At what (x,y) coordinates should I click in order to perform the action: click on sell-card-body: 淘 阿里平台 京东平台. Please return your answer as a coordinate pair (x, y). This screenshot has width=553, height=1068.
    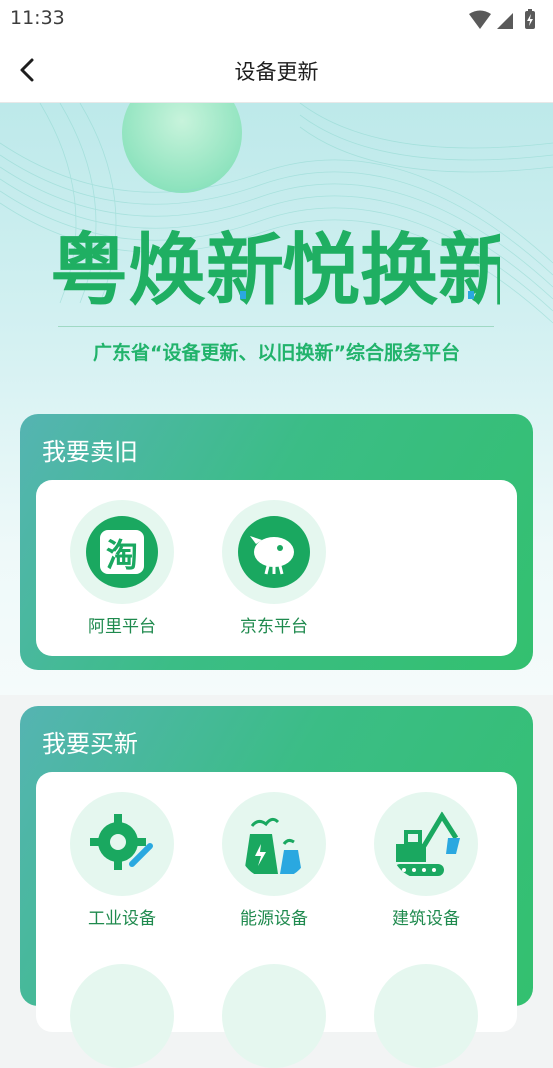
    Looking at the image, I should click on (276, 568).